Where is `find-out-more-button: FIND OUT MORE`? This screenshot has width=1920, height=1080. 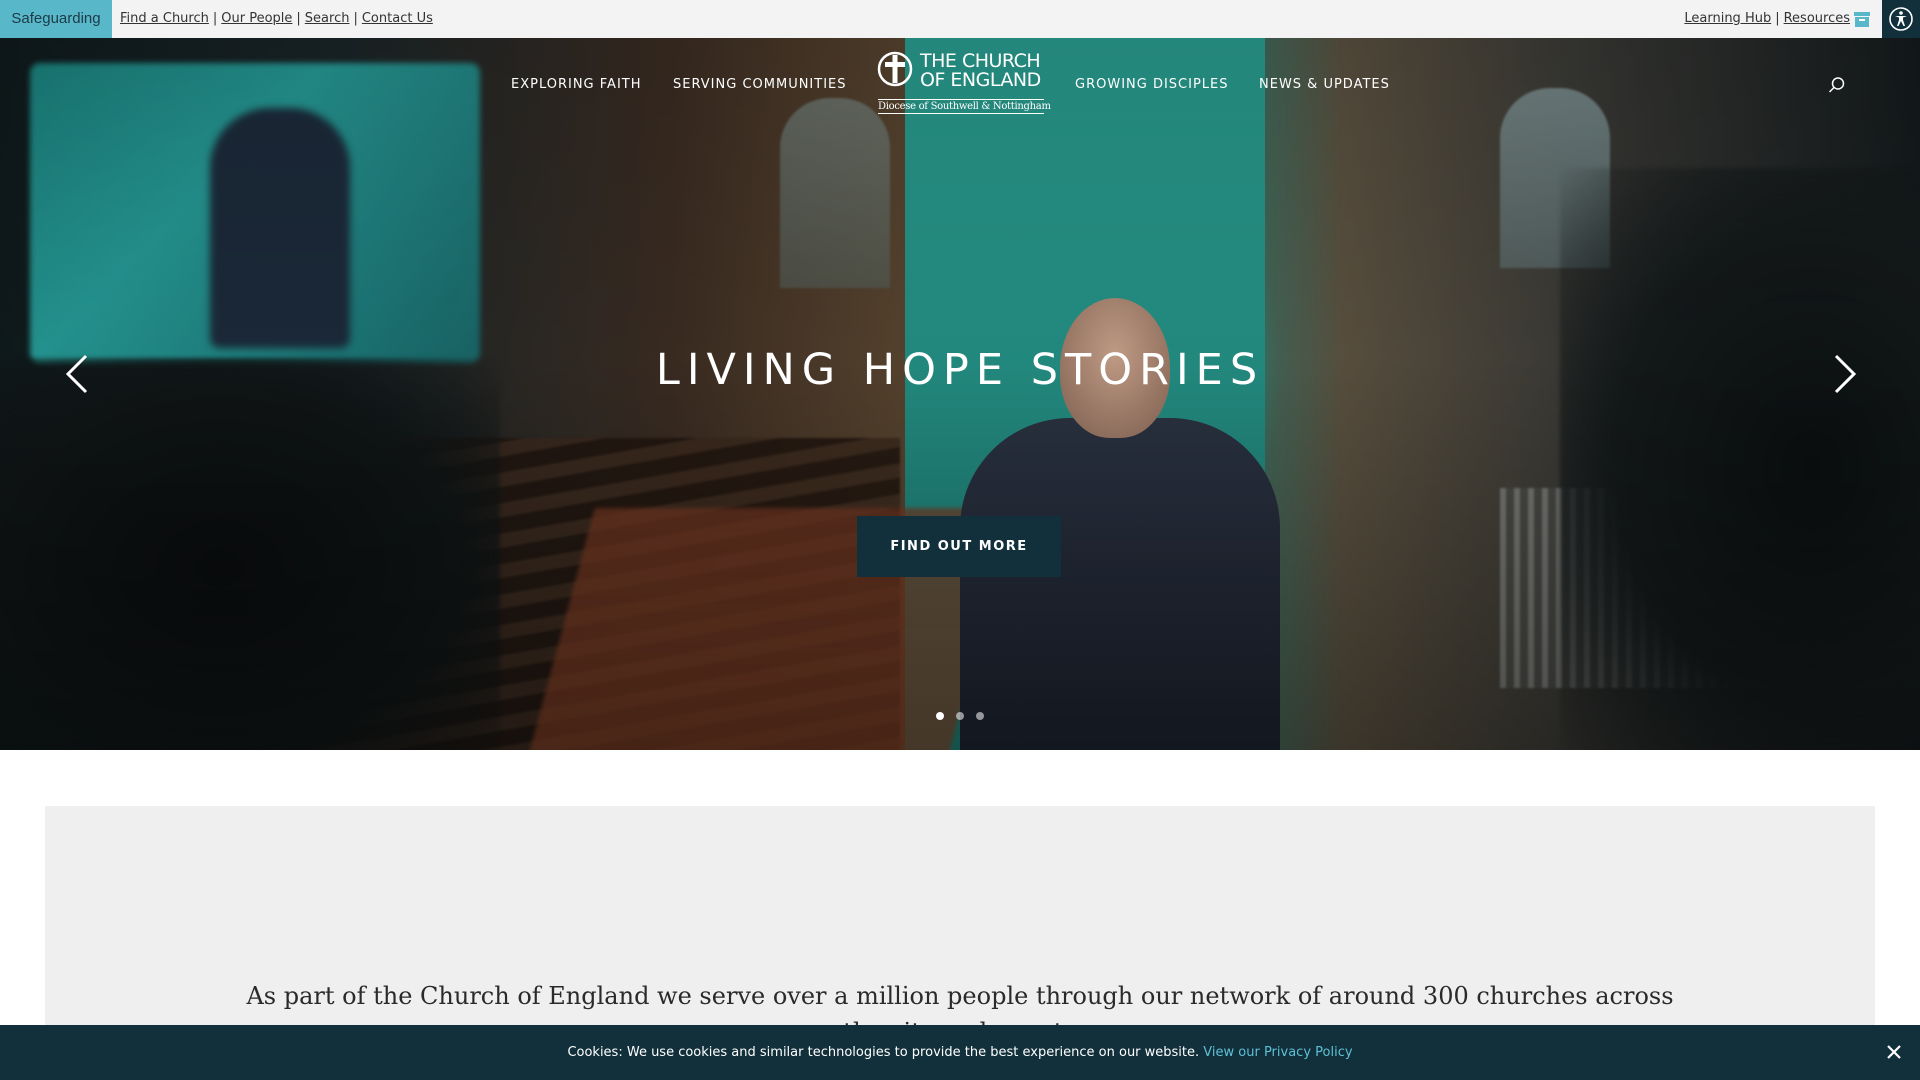 find-out-more-button: FIND OUT MORE is located at coordinates (959, 546).